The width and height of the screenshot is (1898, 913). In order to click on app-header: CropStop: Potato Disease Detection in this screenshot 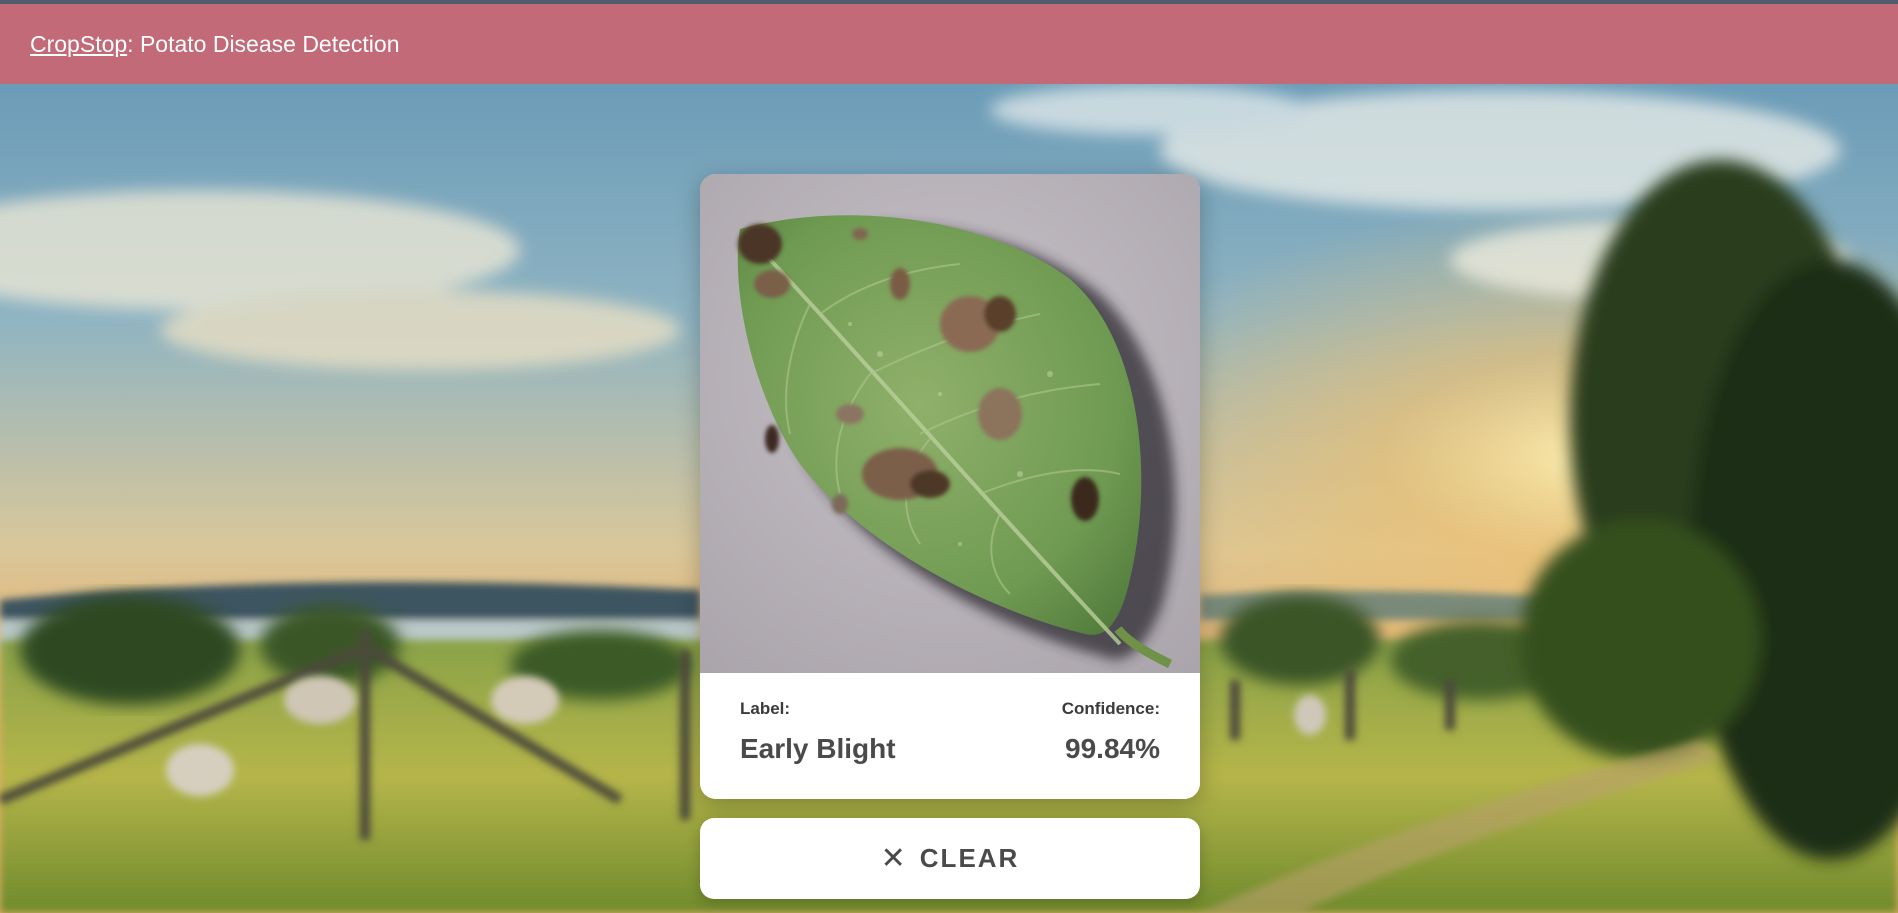, I will do `click(949, 42)`.